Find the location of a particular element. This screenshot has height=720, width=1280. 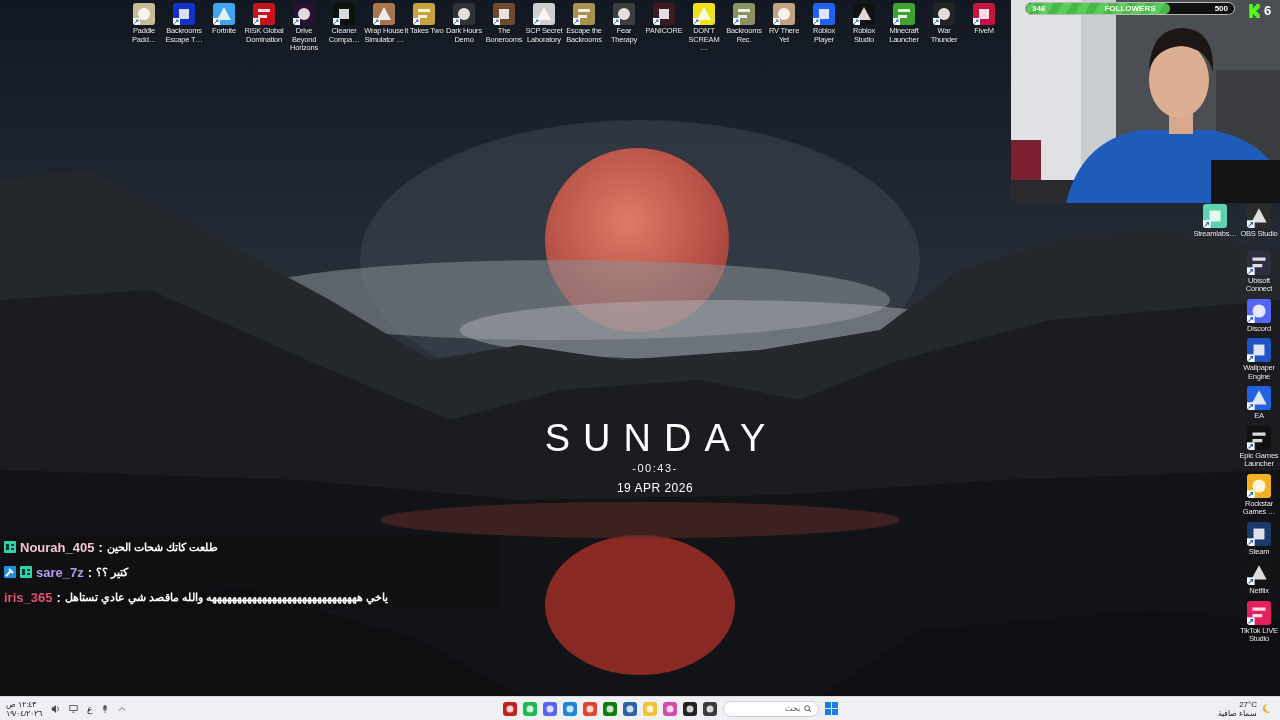

search-icon is located at coordinates (807, 708).